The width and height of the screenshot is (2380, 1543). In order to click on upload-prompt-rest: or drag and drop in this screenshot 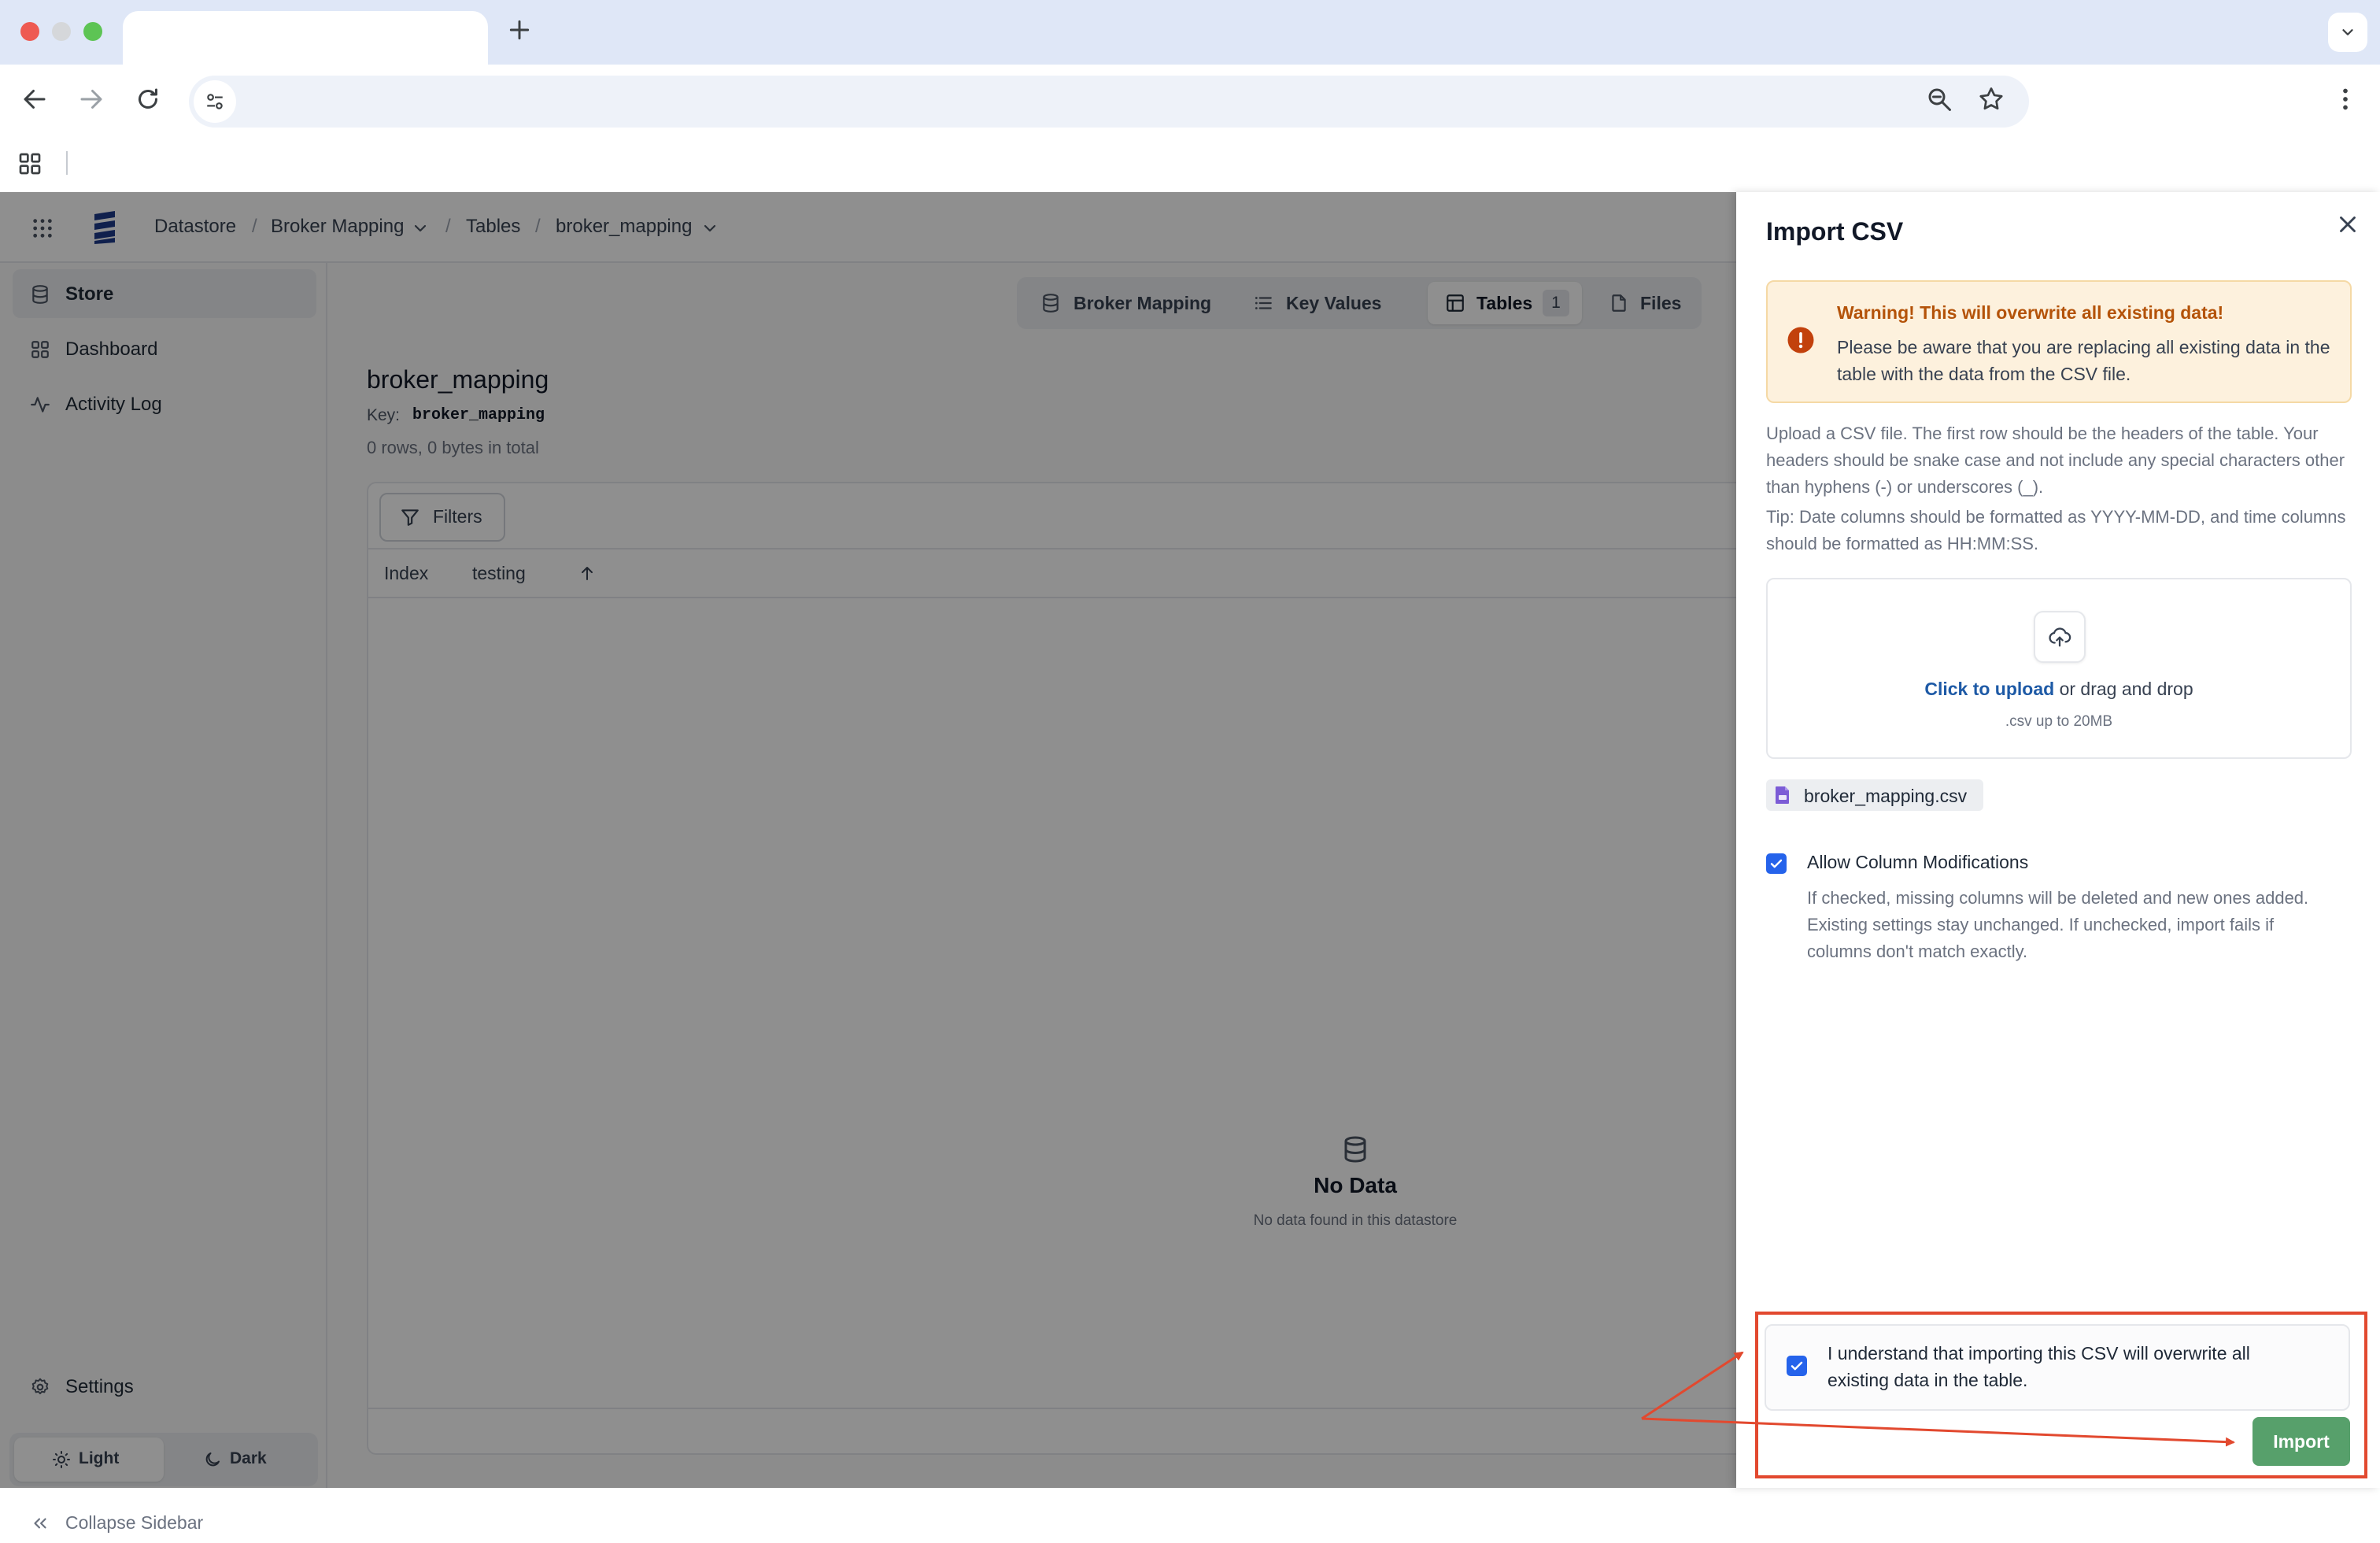, I will do `click(2123, 689)`.